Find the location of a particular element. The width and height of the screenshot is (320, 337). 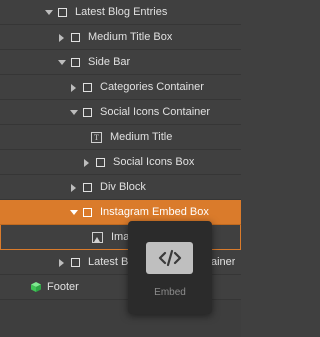

nav-item-side-bar: Side Bar is located at coordinates (120, 62).